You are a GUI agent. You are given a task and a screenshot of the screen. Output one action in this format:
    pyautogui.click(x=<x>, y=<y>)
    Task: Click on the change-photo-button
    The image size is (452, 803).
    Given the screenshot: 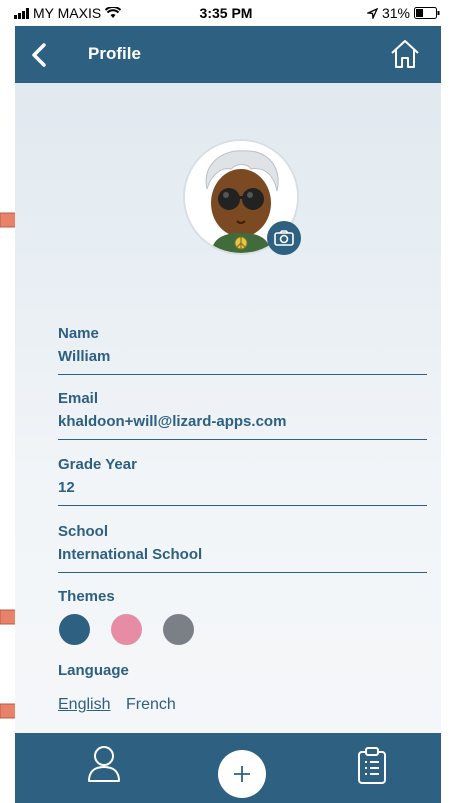 What is the action you would take?
    pyautogui.click(x=284, y=238)
    